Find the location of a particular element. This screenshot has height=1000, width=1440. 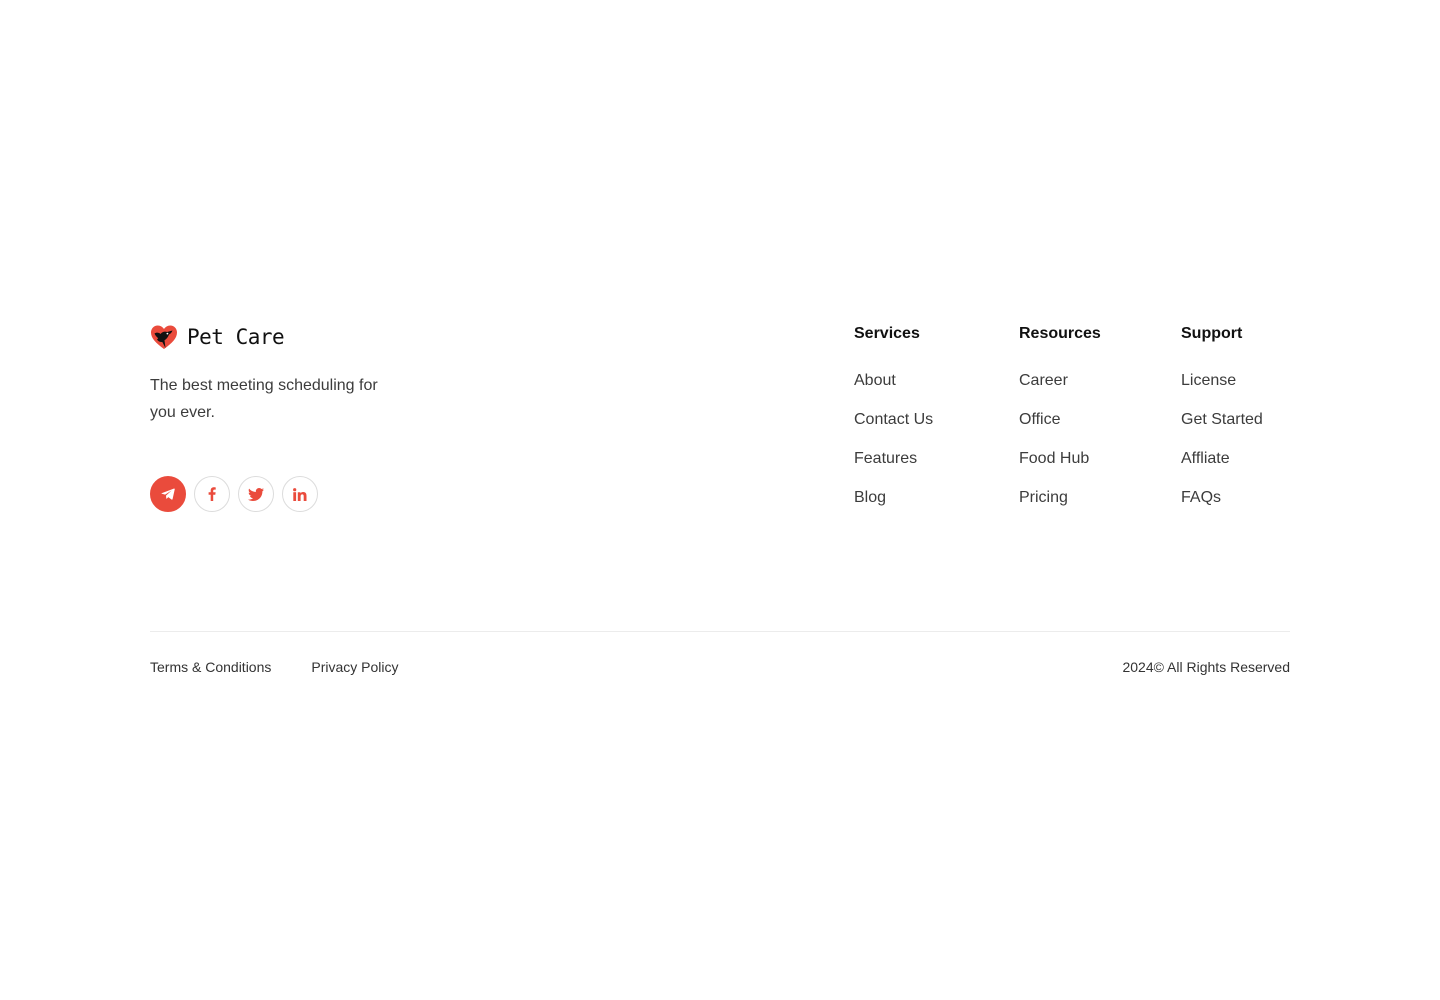

linkedin-link is located at coordinates (300, 494).